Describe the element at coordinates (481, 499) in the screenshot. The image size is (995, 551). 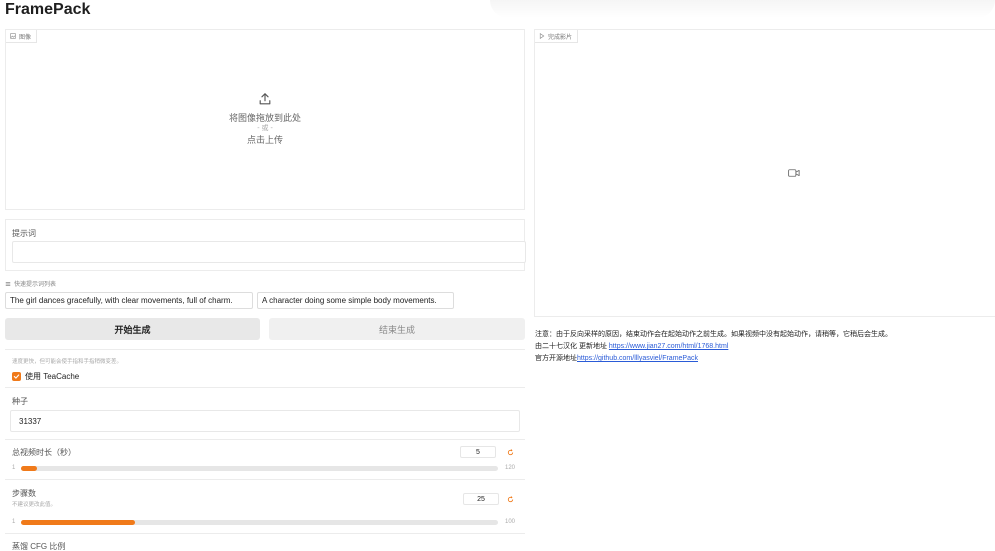
I see `steps-number-input: 25` at that location.